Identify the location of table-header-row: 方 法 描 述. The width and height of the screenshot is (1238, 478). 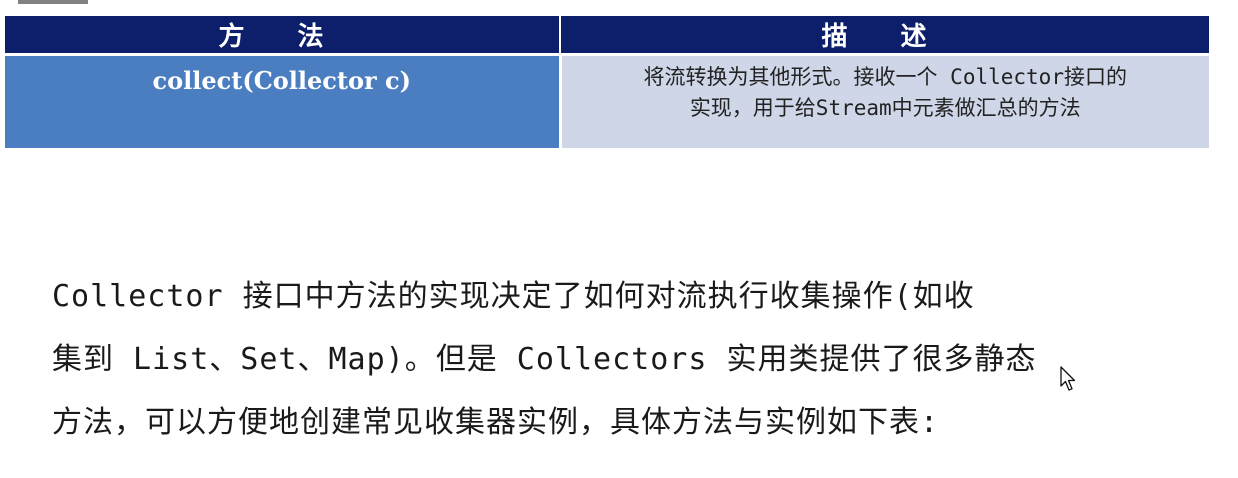
(607, 35).